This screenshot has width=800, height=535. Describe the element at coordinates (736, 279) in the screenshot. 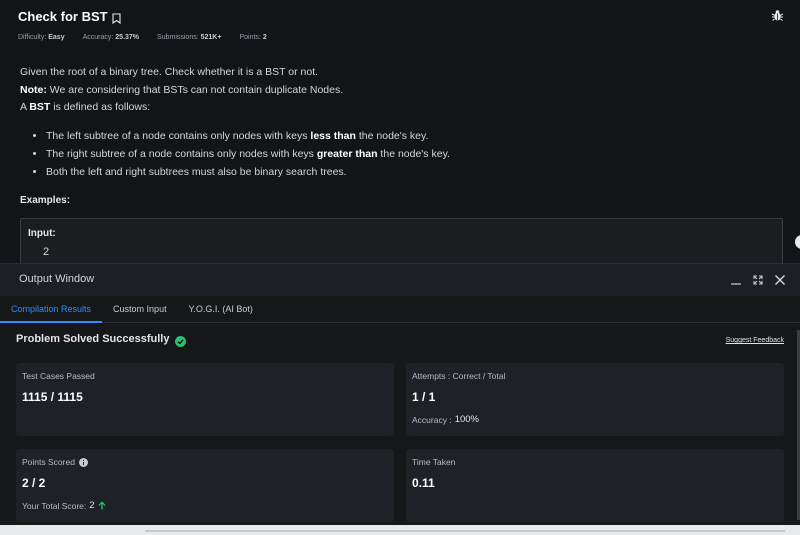

I see `minimize-icon` at that location.